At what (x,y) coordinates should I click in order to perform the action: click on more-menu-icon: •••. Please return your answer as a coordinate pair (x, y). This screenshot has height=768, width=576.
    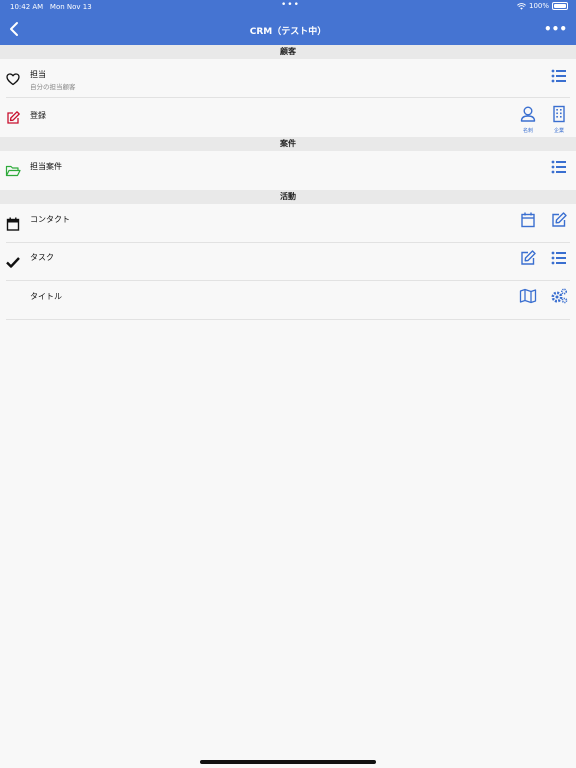
    Looking at the image, I should click on (555, 29).